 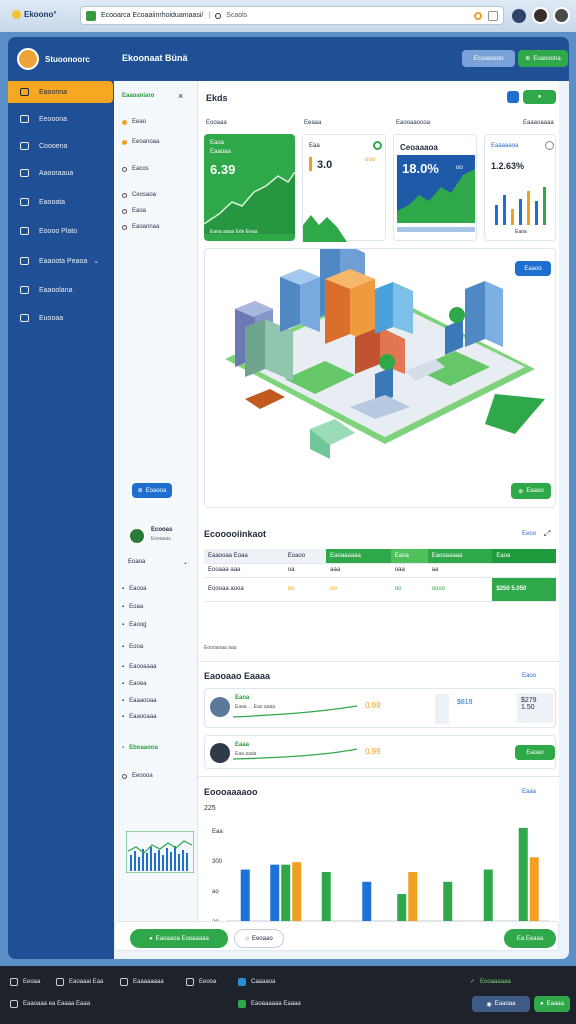 I want to click on taskbar-item: Eaaoaaa ea Eaaaa Eaaa, so click(x=50, y=1004).